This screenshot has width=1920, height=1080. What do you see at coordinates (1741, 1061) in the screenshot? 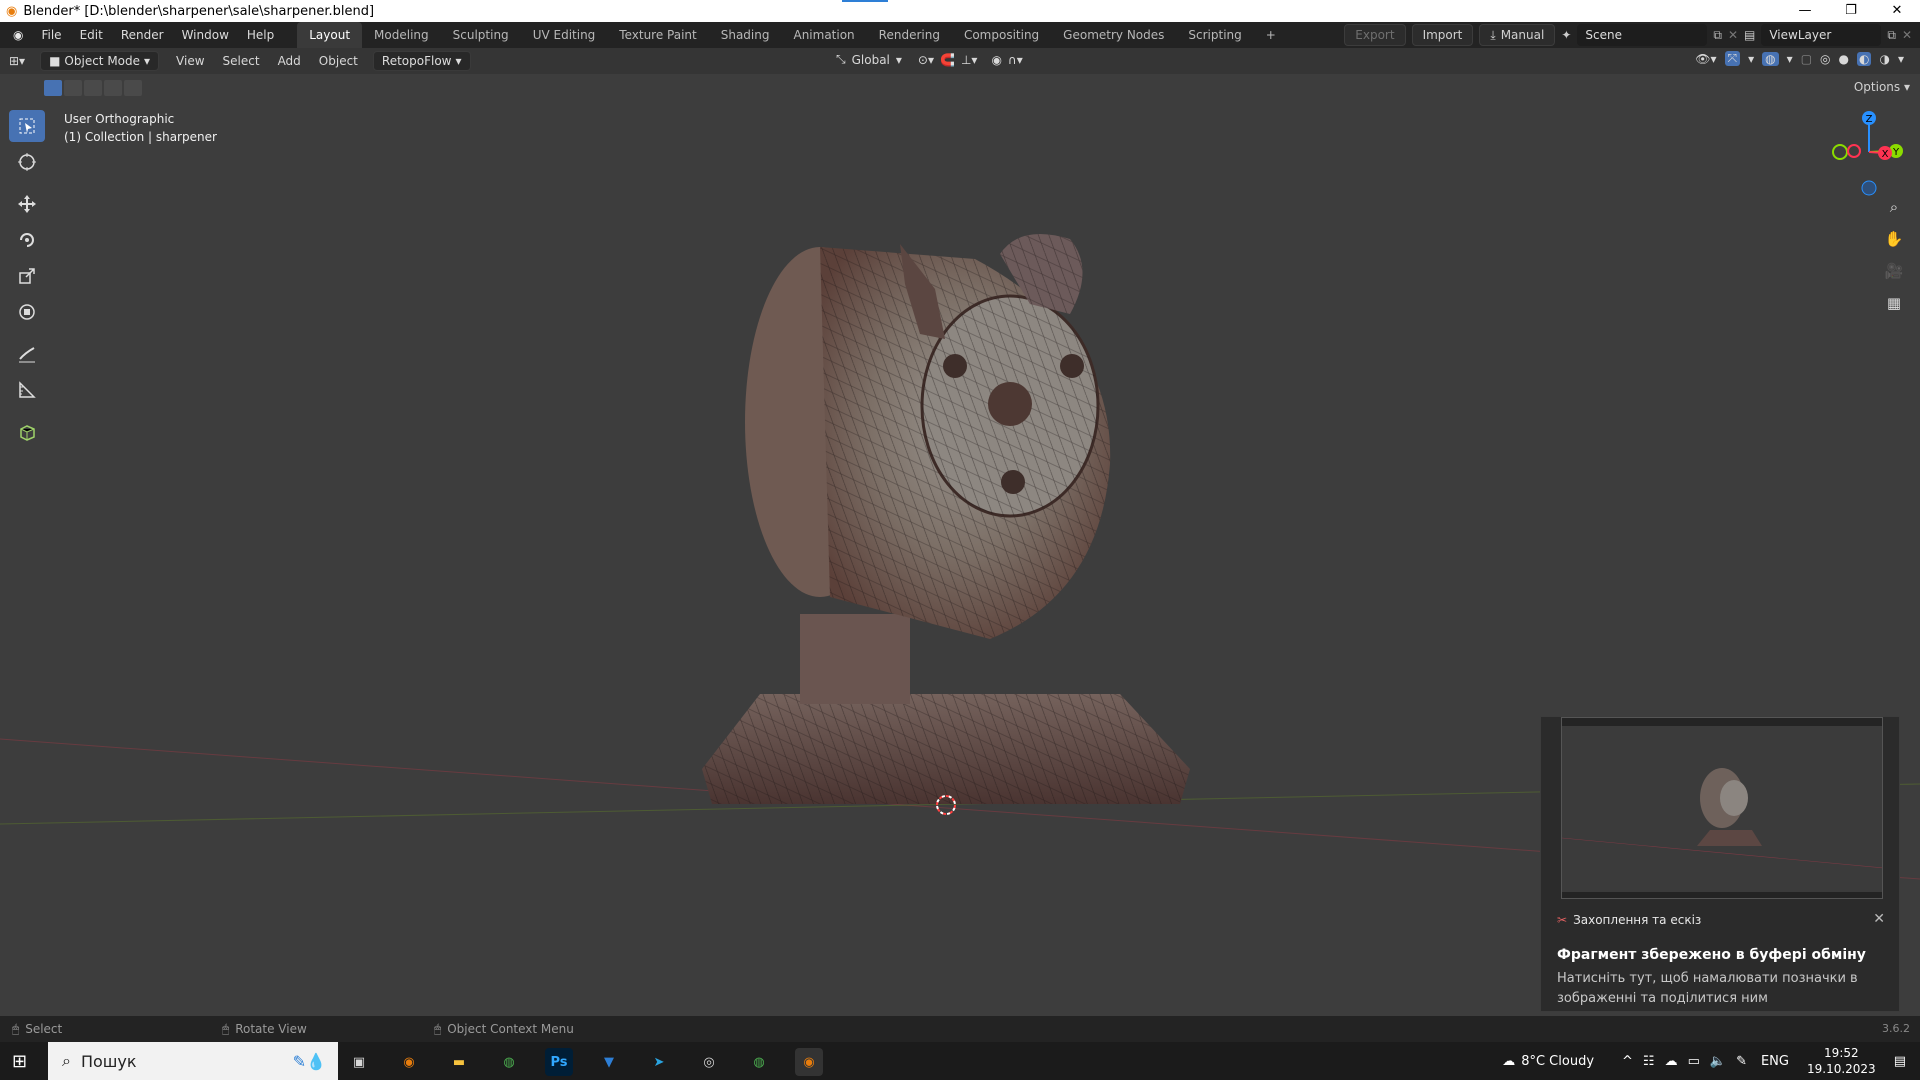
I see `pen-icon: ✎` at bounding box center [1741, 1061].